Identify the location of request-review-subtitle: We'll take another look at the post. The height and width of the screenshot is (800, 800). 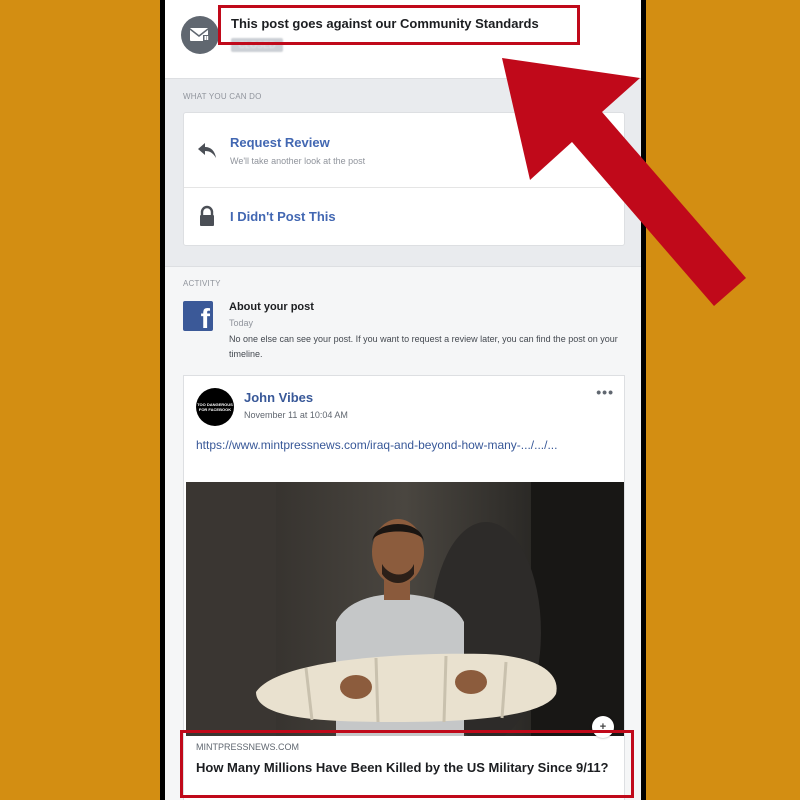
(298, 161).